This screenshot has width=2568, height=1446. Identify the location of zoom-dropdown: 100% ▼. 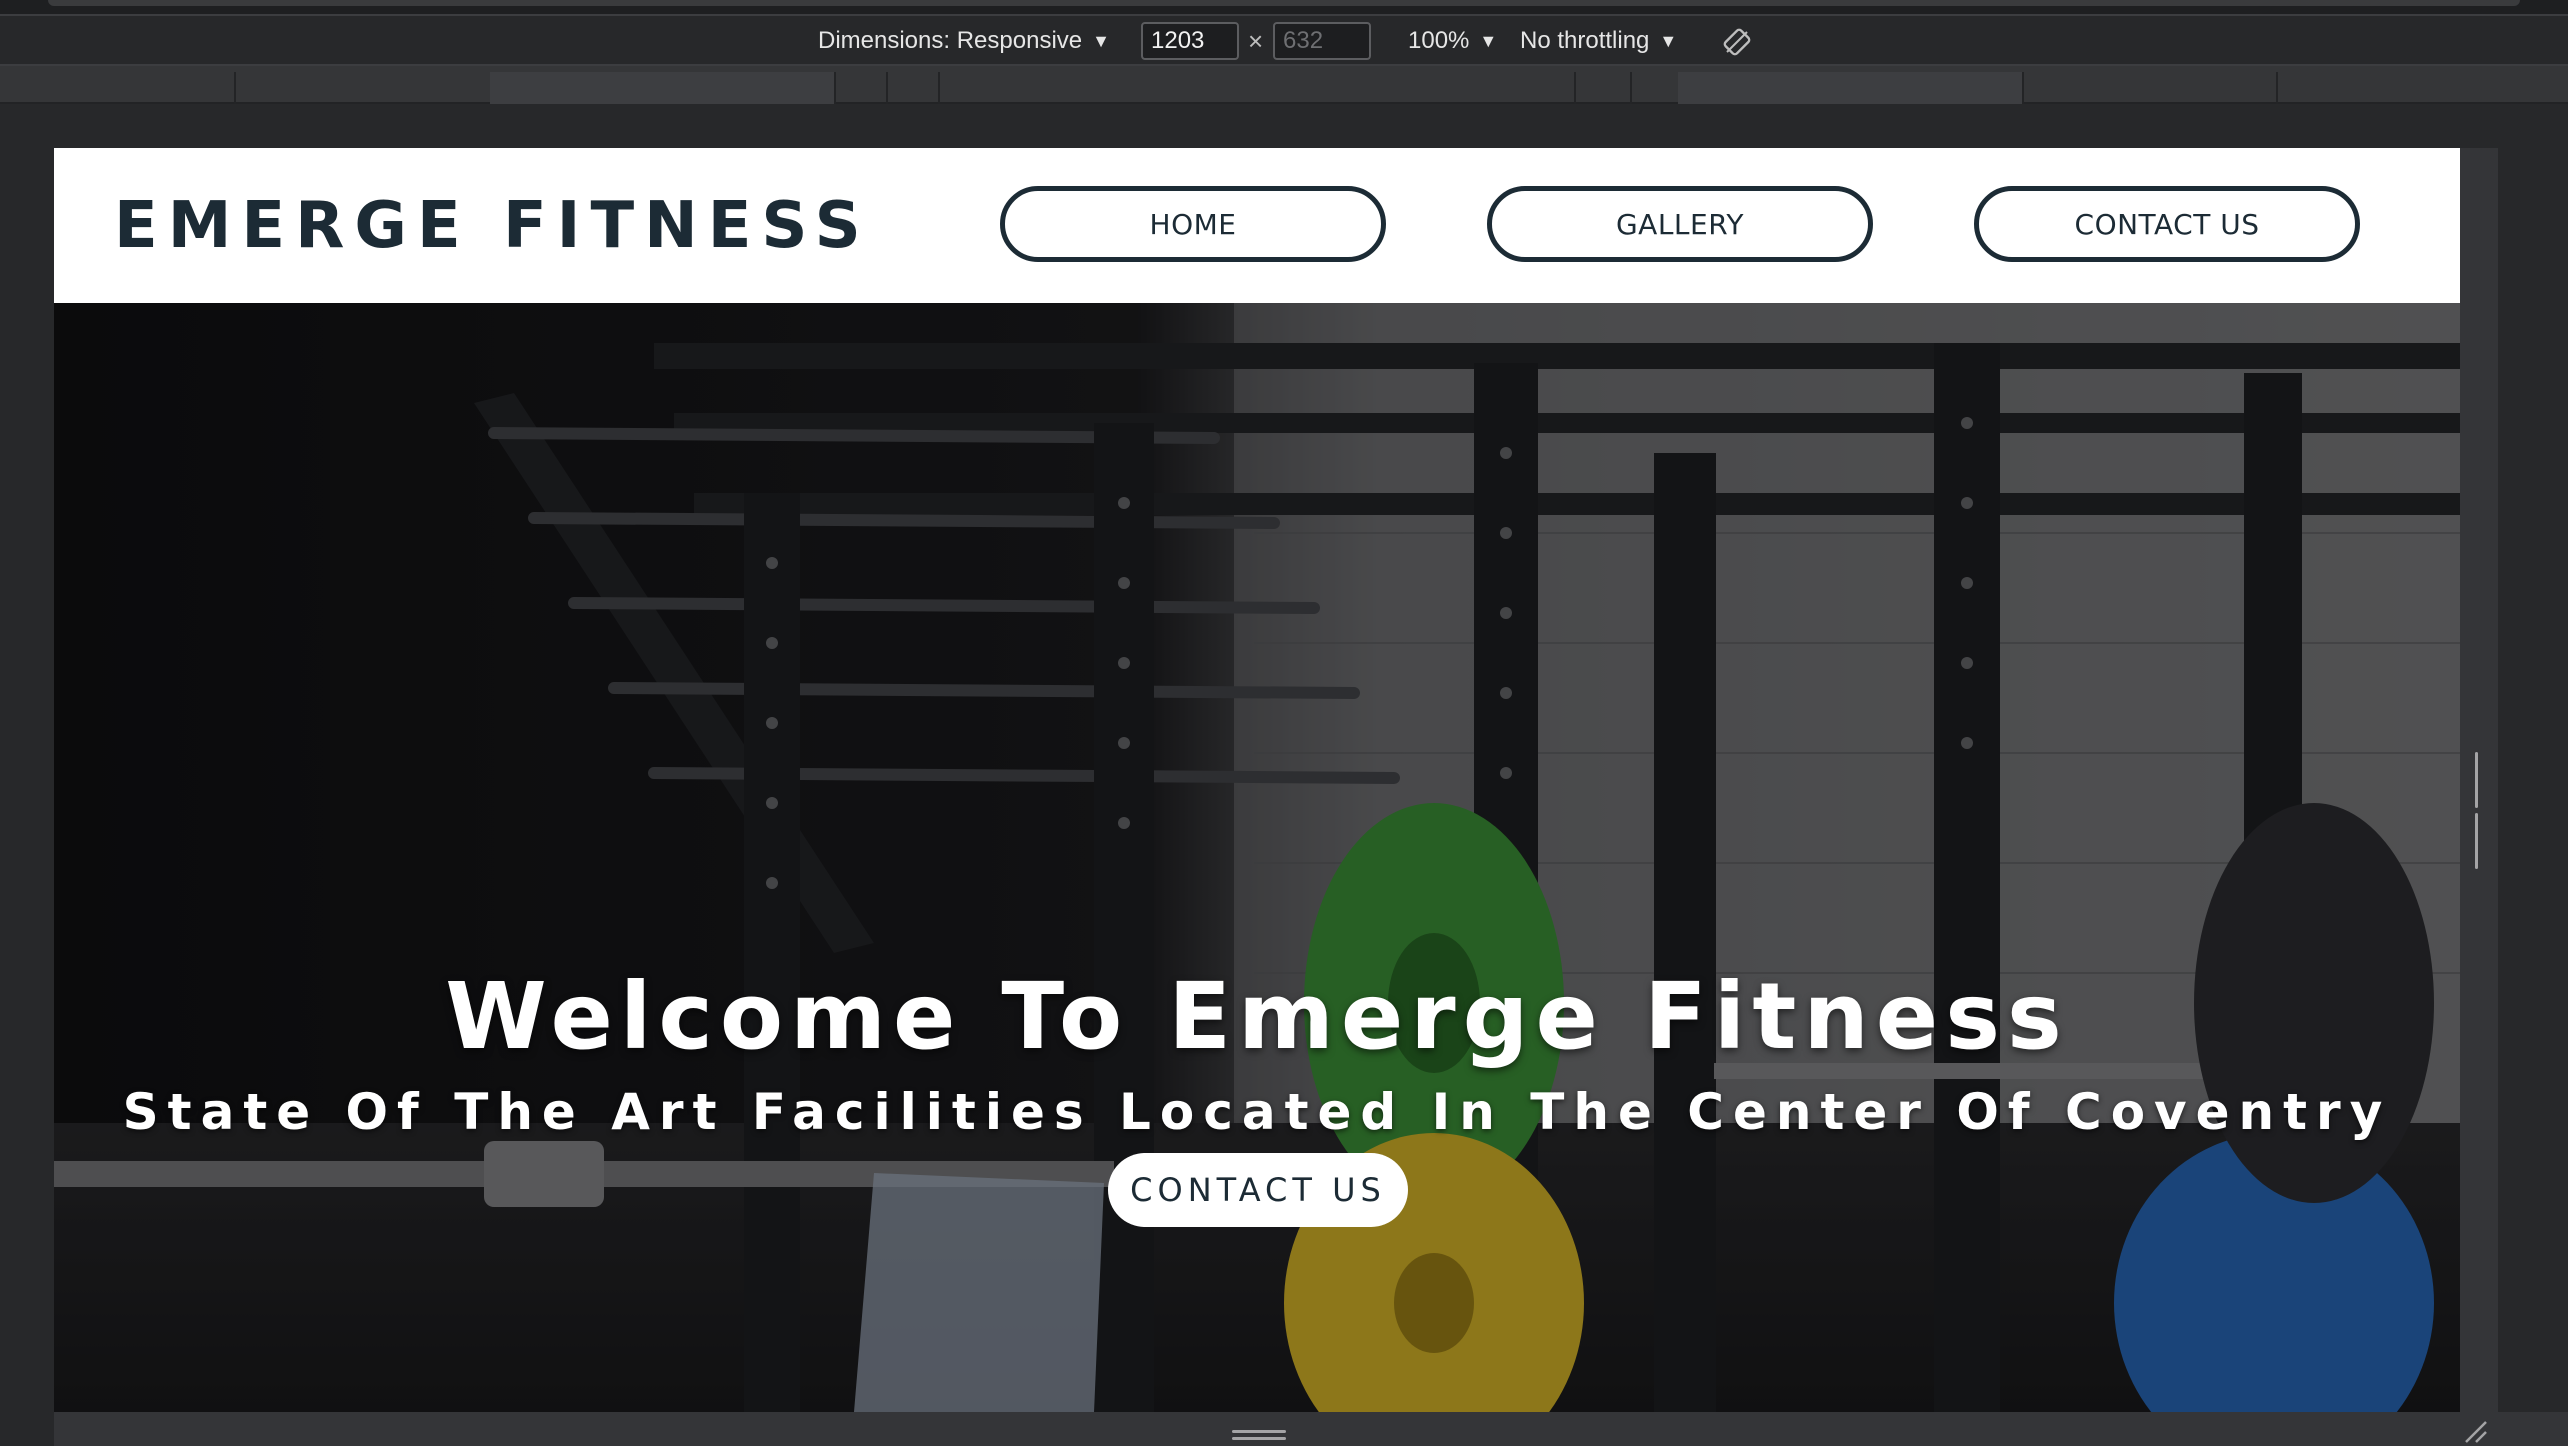
(1452, 41).